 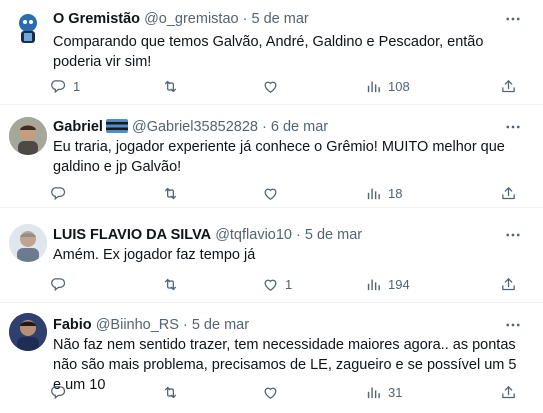 I want to click on tweet-actions: 1 194, so click(x=285, y=284).